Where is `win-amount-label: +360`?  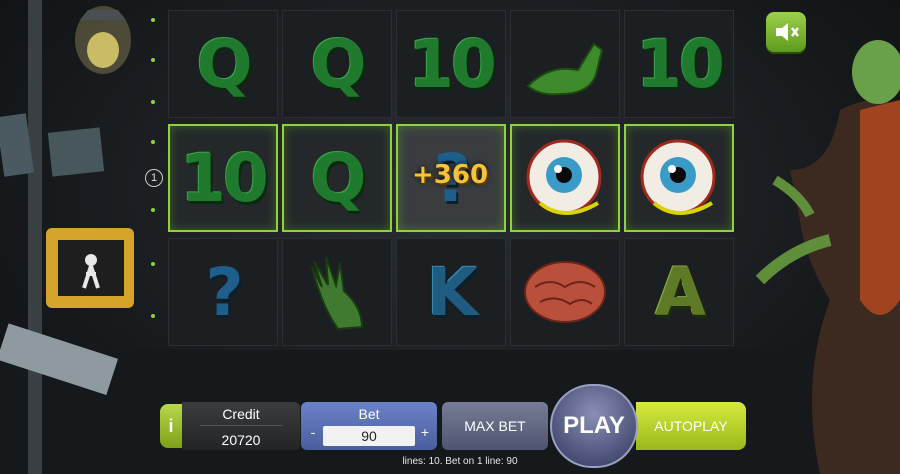 win-amount-label: +360 is located at coordinates (450, 175).